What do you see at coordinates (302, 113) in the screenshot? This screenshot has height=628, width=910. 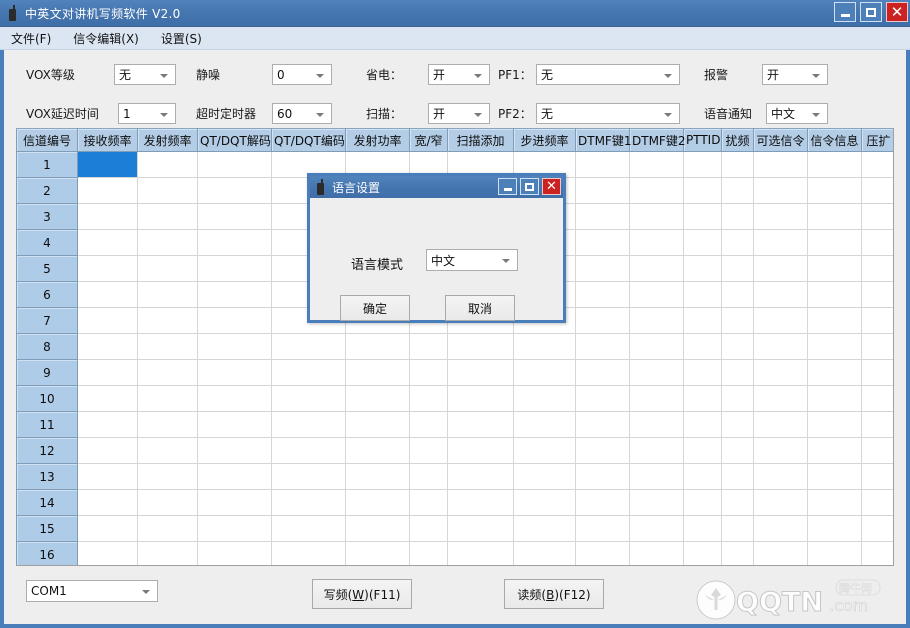 I see `timeout-timer-combo: 60` at bounding box center [302, 113].